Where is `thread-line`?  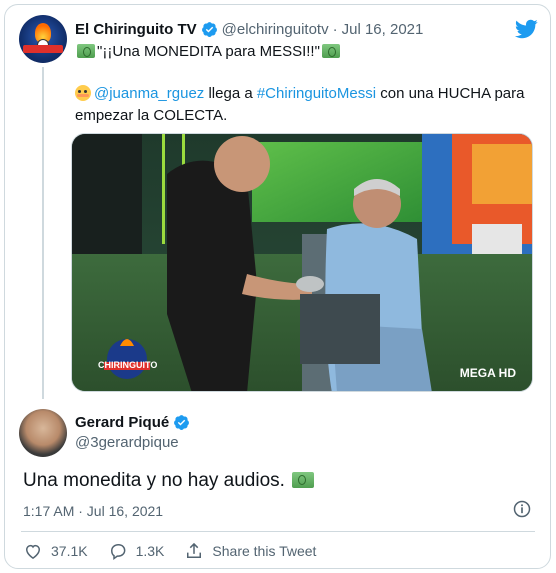 thread-line is located at coordinates (43, 233).